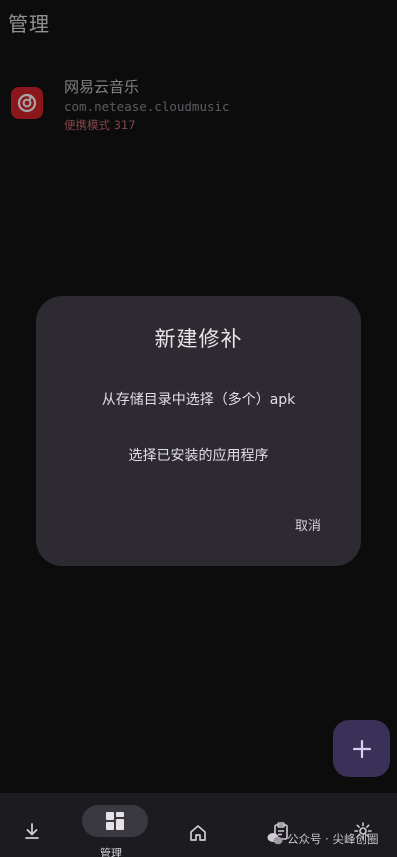 This screenshot has width=397, height=857. Describe the element at coordinates (280, 825) in the screenshot. I see `nav-item-logs` at that location.